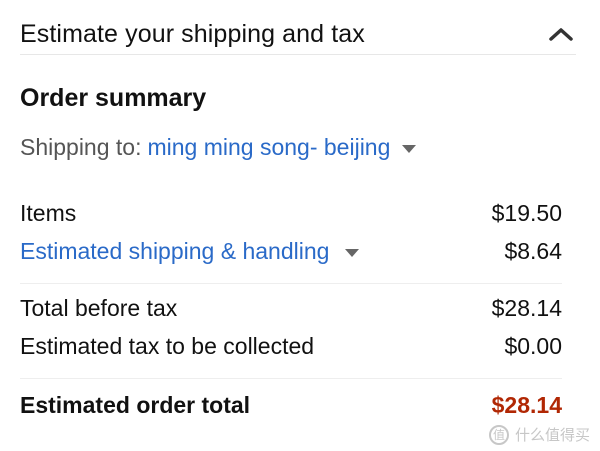  Describe the element at coordinates (175, 251) in the screenshot. I see `shipping-handling-label: Estimated shipping & handling` at that location.